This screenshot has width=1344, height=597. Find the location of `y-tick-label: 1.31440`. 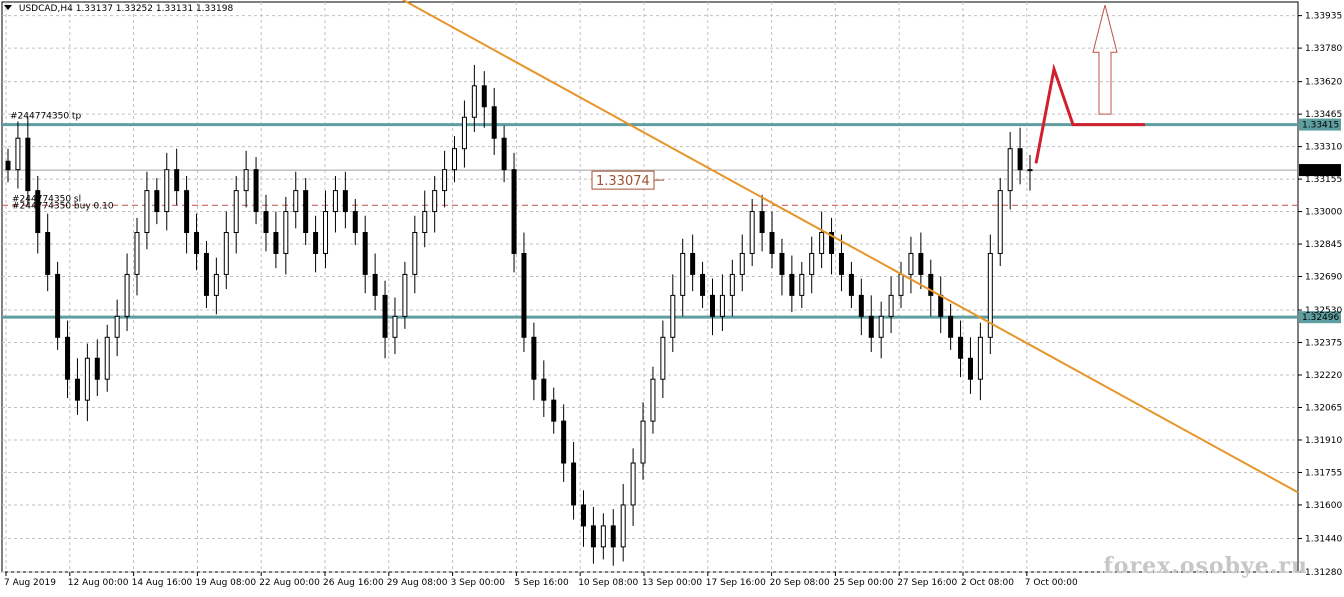

y-tick-label: 1.31440 is located at coordinates (1323, 539).